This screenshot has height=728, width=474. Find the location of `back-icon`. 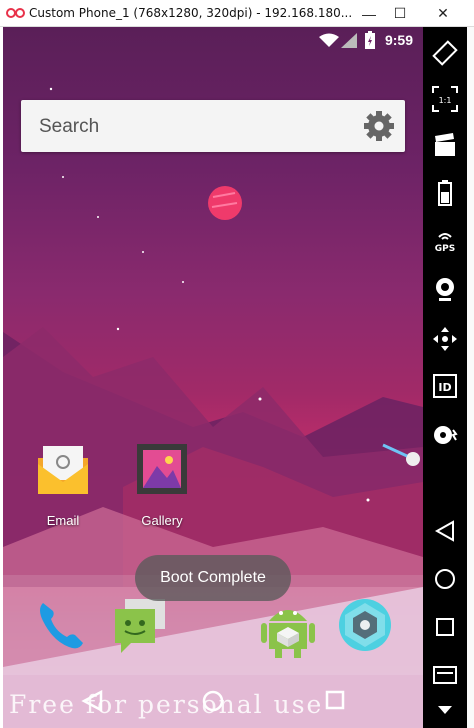

back-icon is located at coordinates (444, 531).